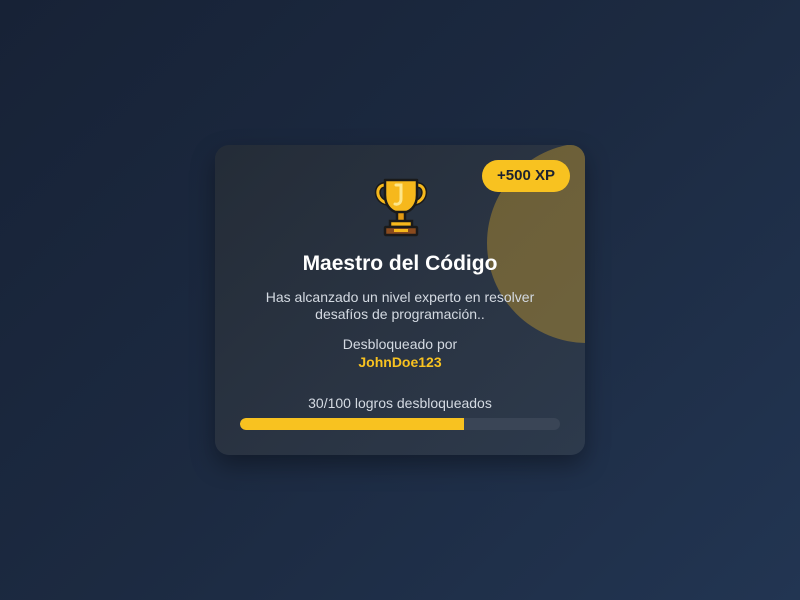 Image resolution: width=800 pixels, height=600 pixels. I want to click on username: JohnDoe123, so click(400, 362).